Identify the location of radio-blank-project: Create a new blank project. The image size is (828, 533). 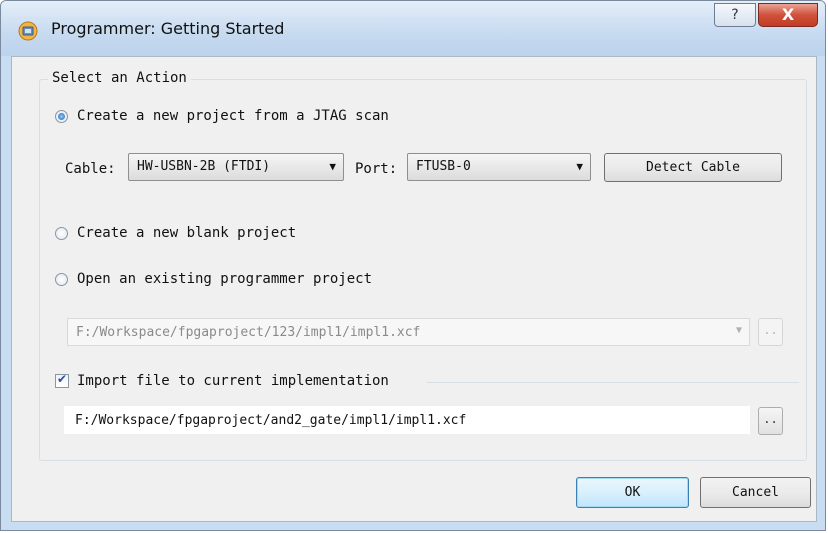
(175, 233).